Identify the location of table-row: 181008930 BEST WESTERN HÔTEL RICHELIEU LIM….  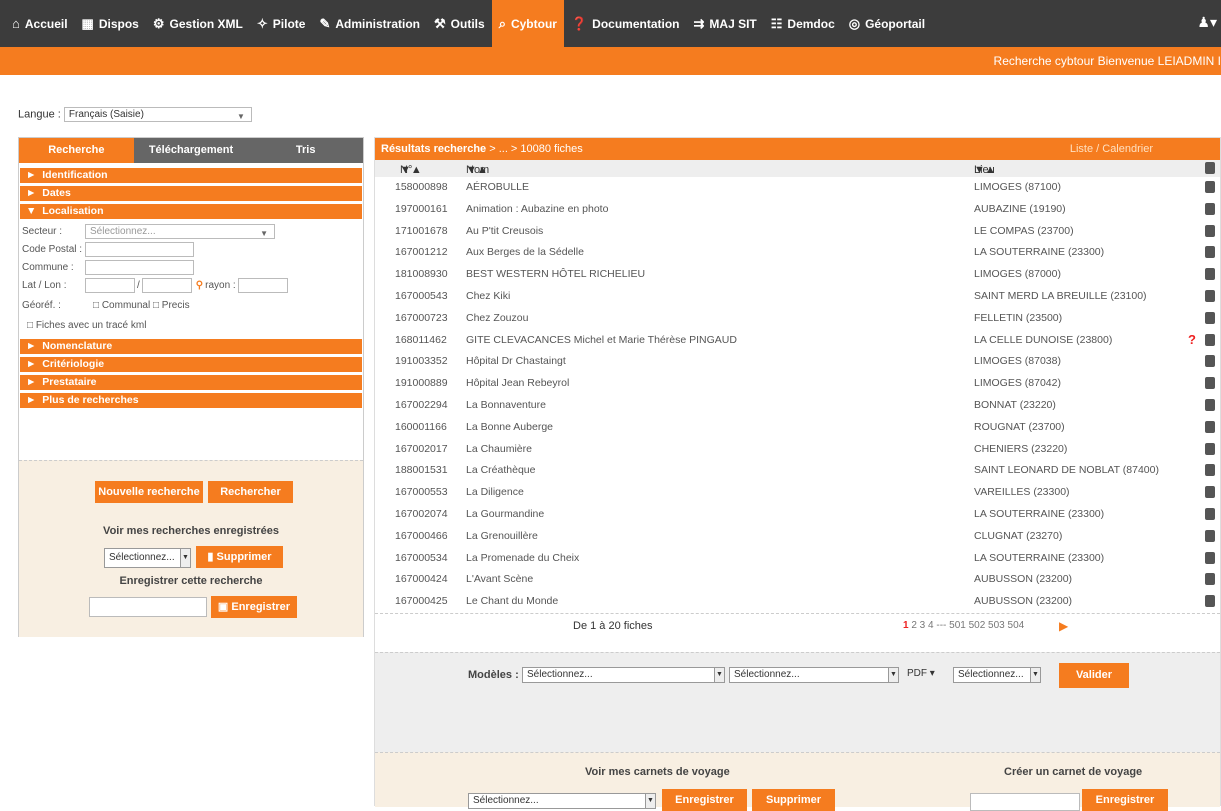
(797, 275).